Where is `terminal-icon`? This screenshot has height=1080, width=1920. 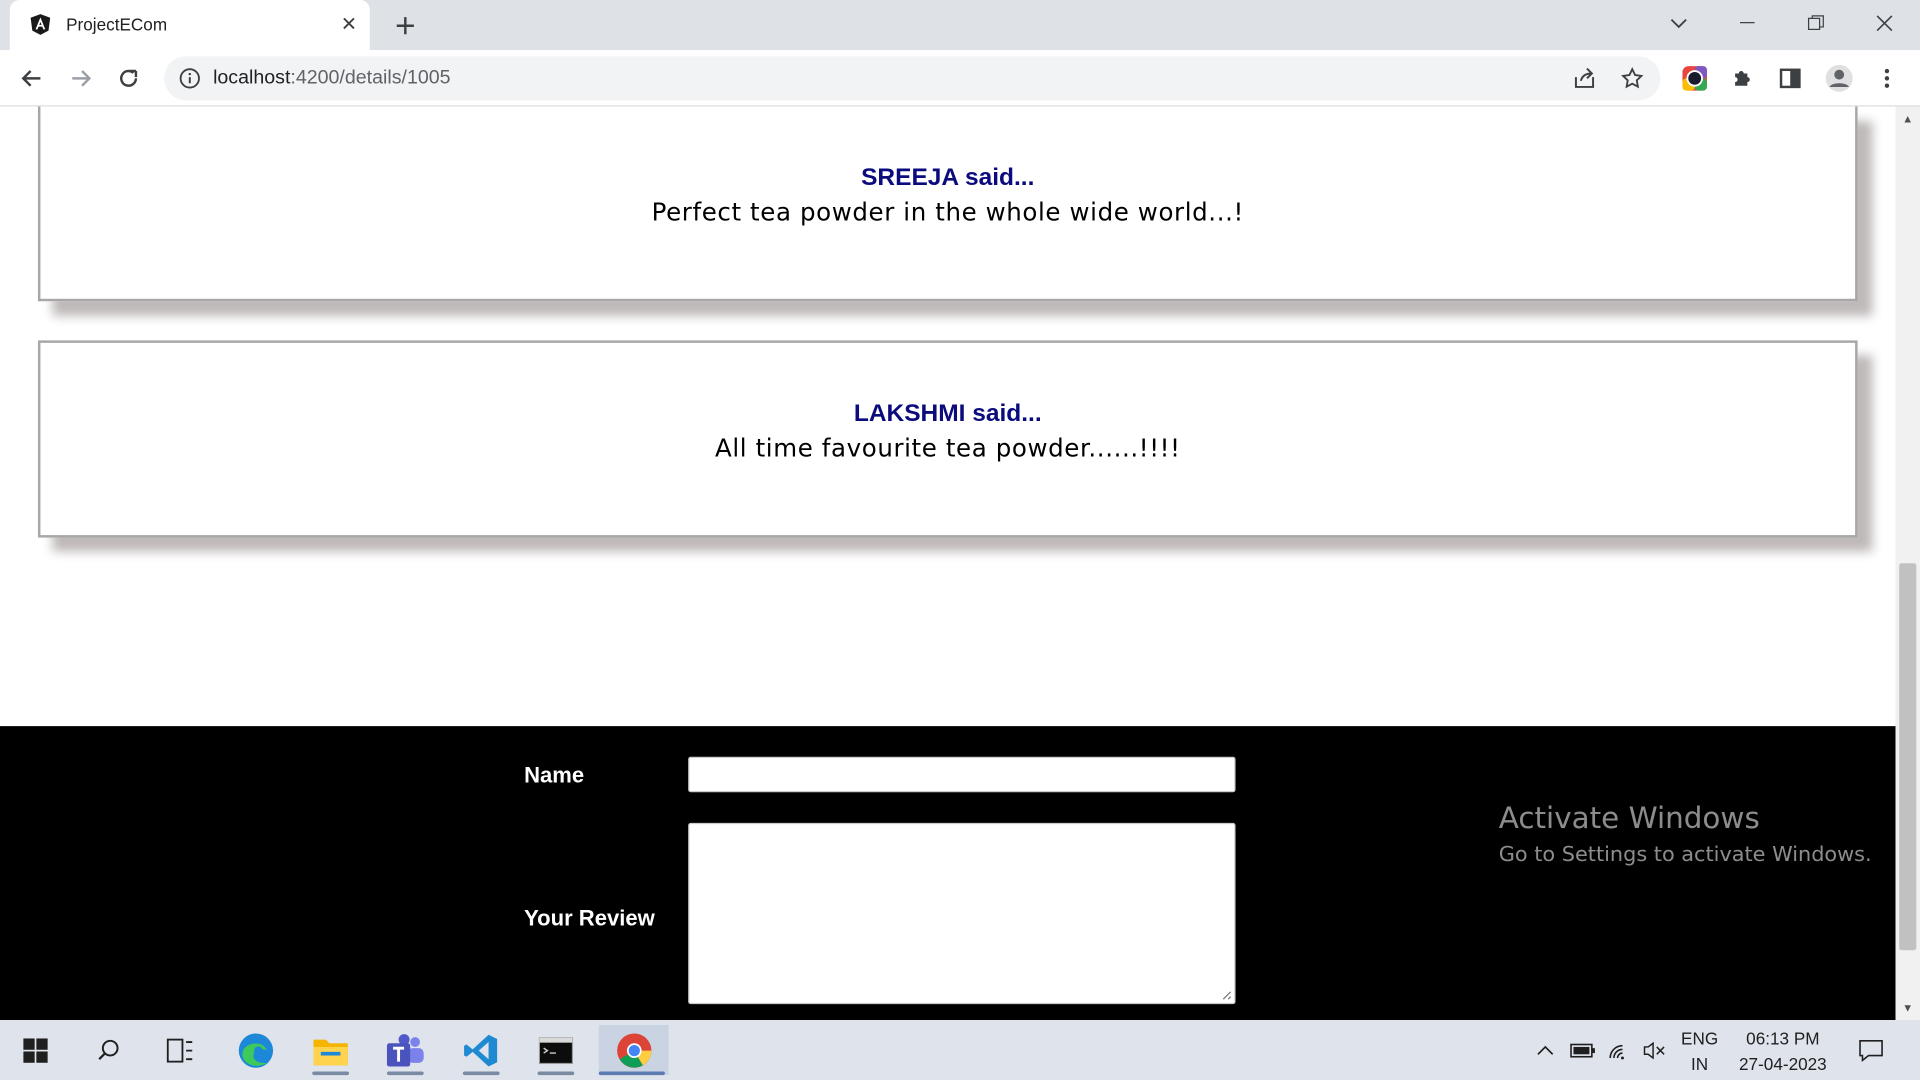 terminal-icon is located at coordinates (556, 1050).